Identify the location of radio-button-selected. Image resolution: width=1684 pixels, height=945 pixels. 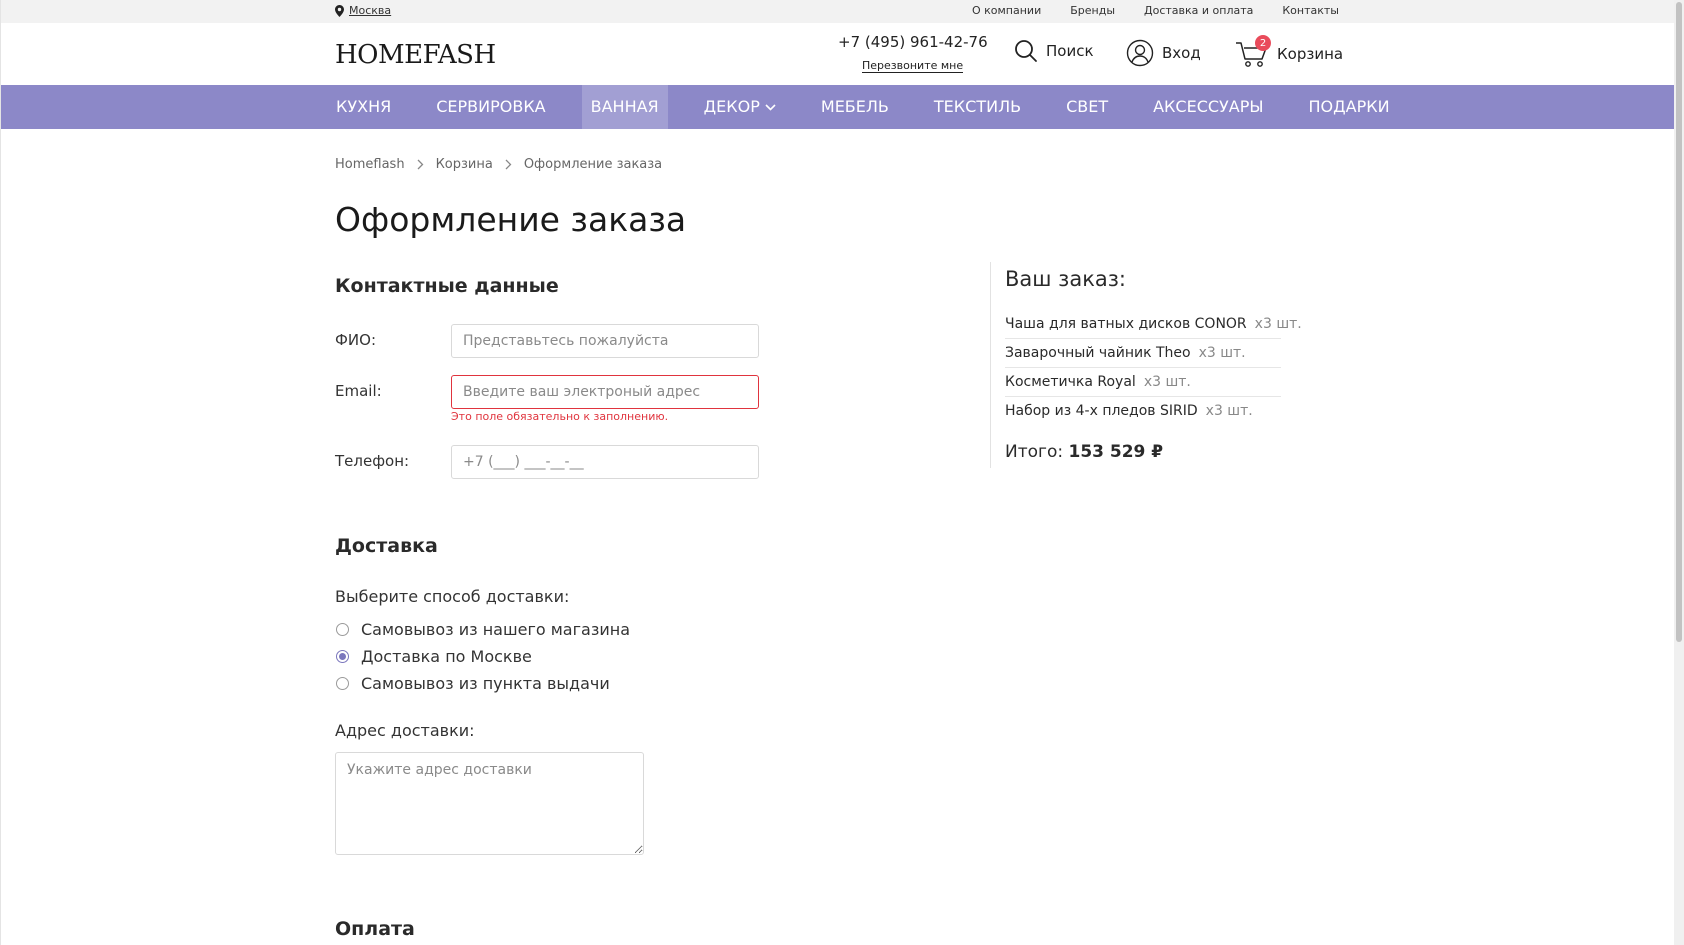
(342, 656).